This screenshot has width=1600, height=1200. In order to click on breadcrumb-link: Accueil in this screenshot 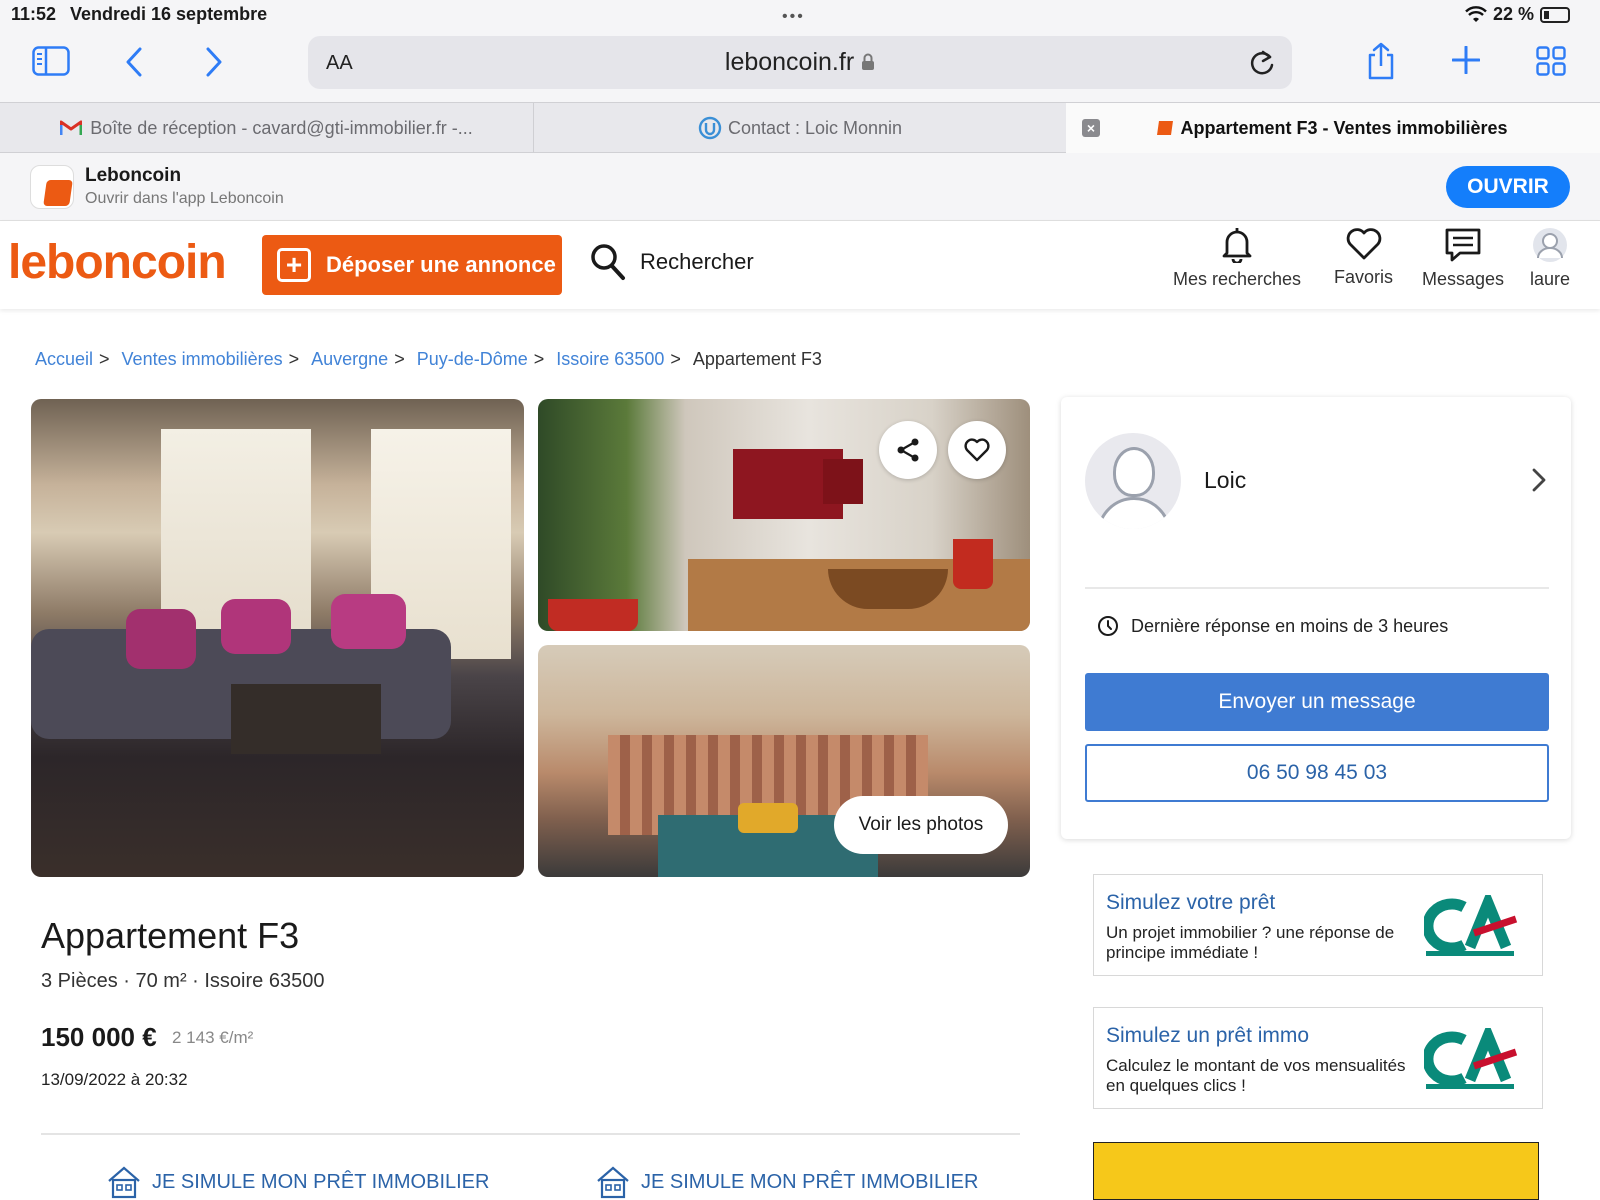, I will do `click(64, 359)`.